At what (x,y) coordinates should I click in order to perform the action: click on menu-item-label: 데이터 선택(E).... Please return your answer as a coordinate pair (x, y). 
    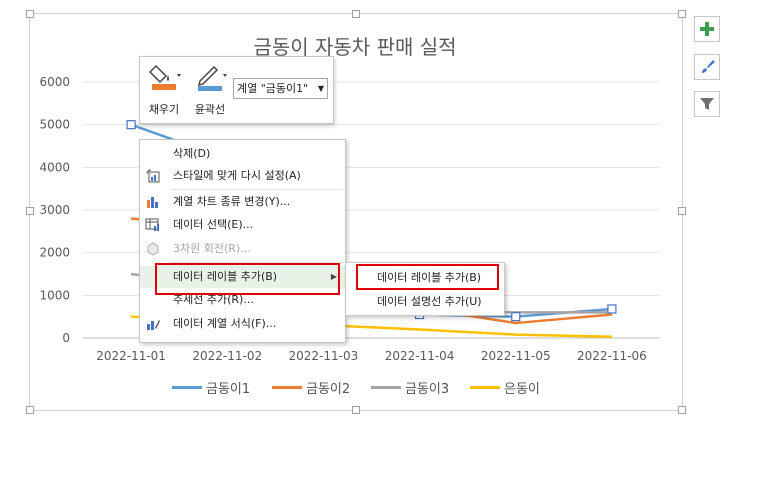
    Looking at the image, I should click on (213, 224).